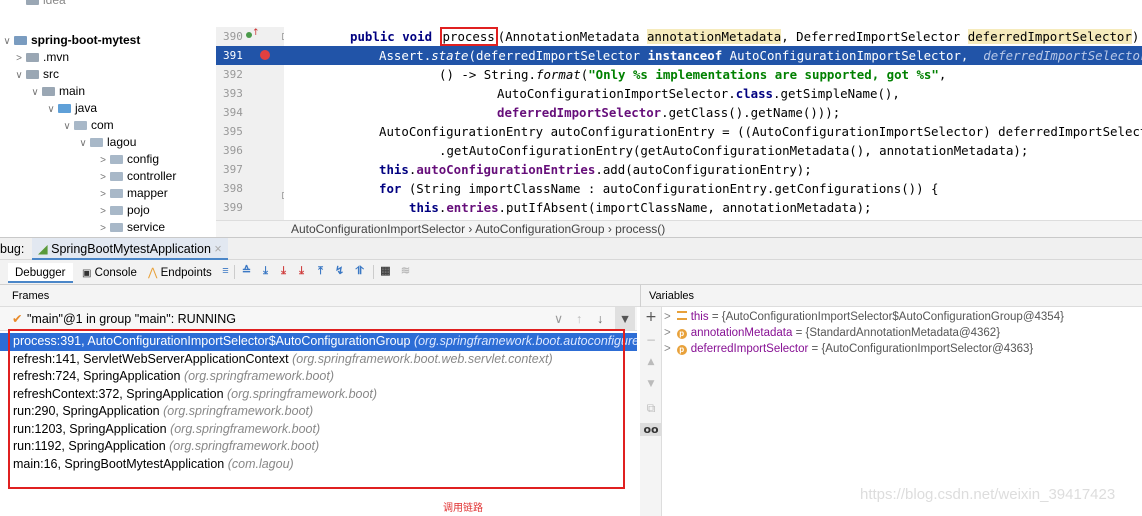 This screenshot has width=1142, height=516. Describe the element at coordinates (600, 319) in the screenshot. I see `arrow-down-icon: ↓` at that location.